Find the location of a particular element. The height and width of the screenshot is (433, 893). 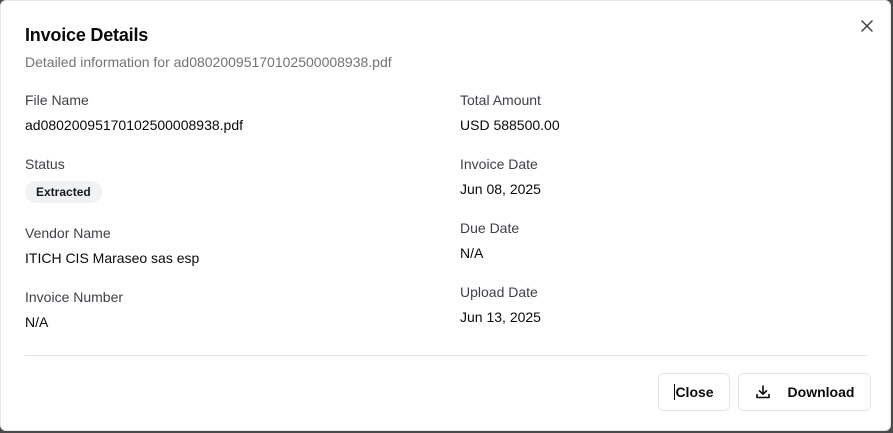

download-icon is located at coordinates (763, 392).